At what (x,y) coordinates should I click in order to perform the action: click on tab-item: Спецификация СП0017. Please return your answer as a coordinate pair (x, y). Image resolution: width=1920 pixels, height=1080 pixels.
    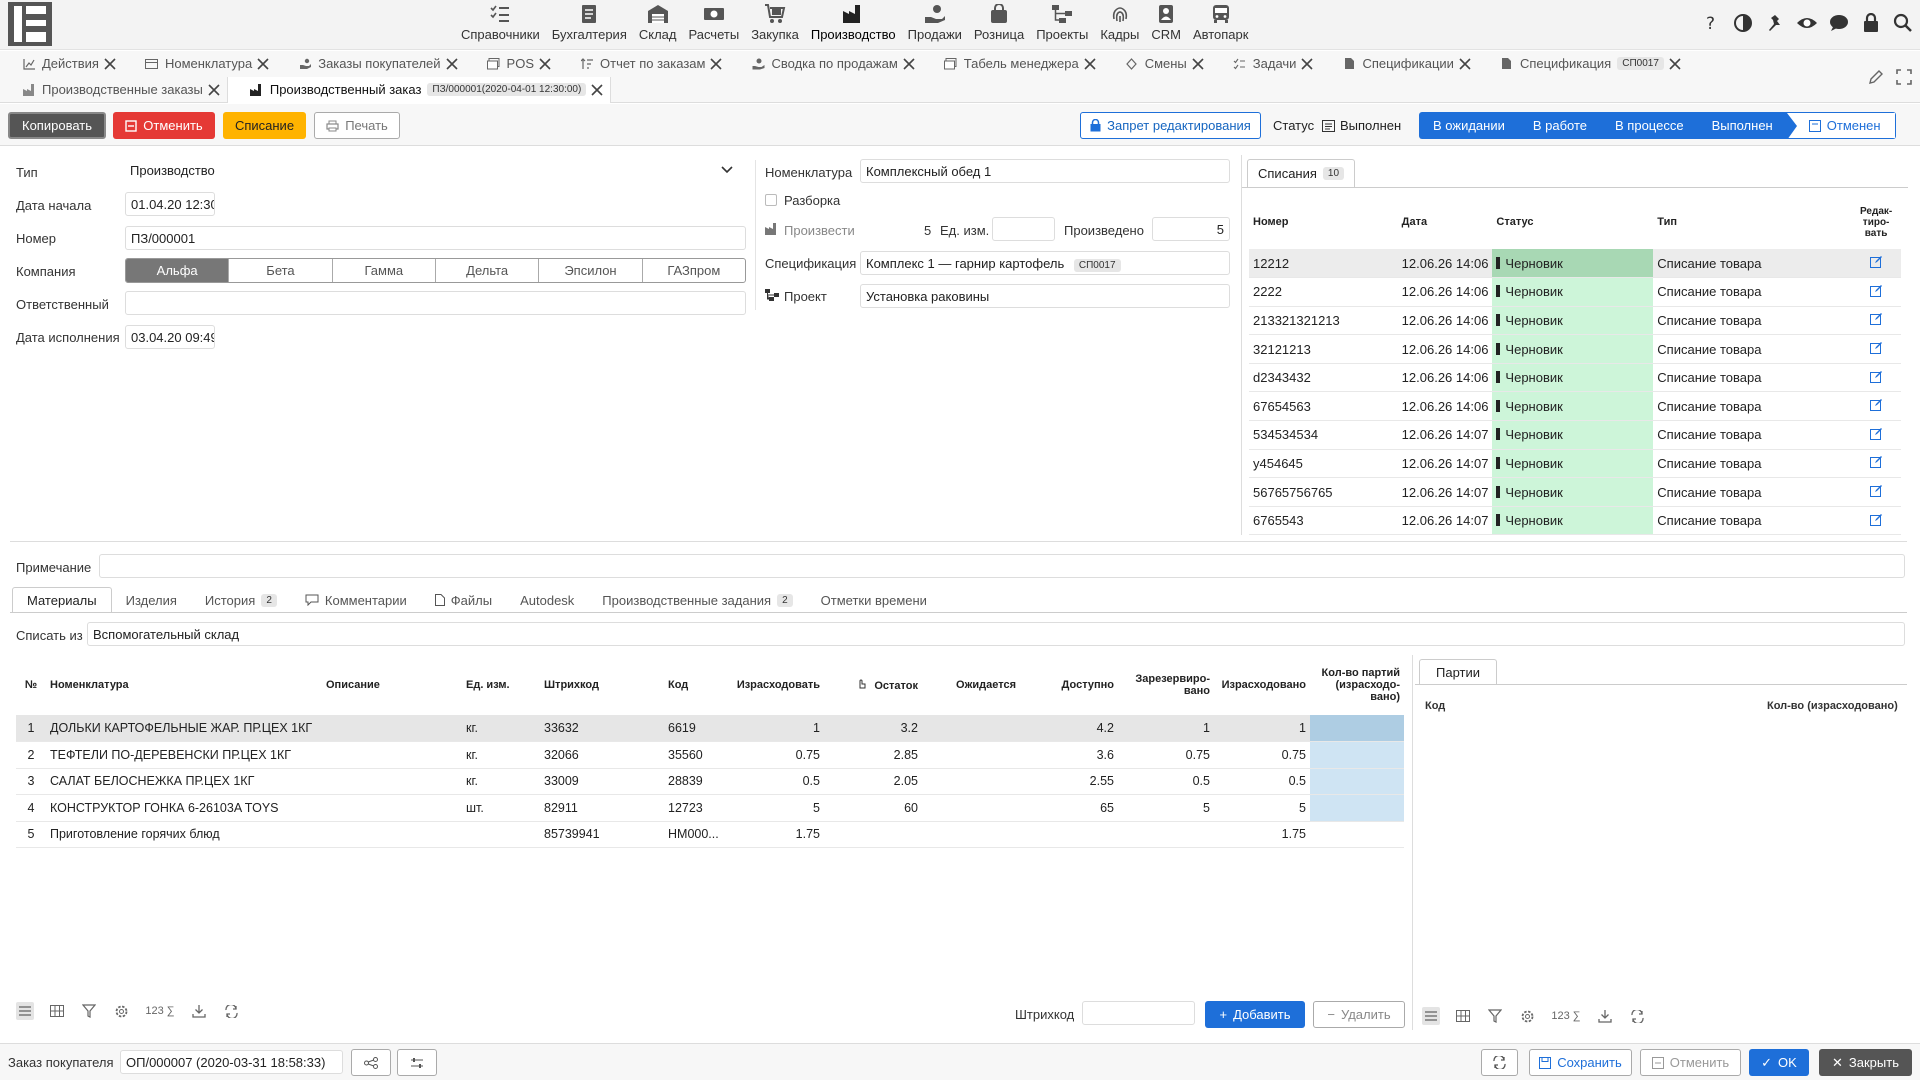
    Looking at the image, I should click on (1583, 63).